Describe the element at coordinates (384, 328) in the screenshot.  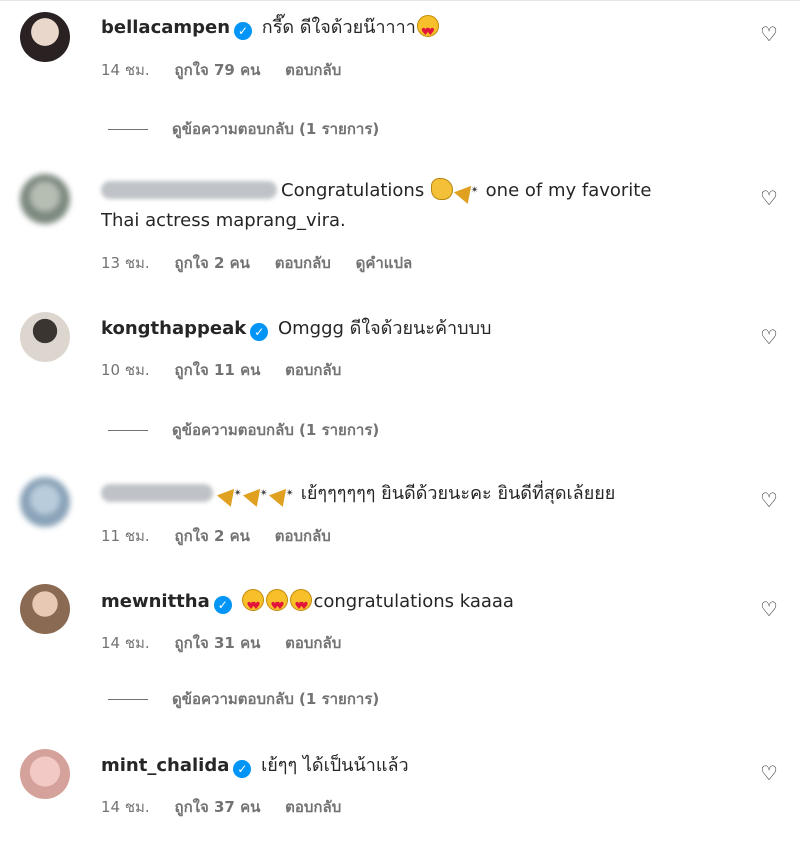
I see `comment-body: Omggg ดีใจด้วยนะค้าบบบ` at that location.